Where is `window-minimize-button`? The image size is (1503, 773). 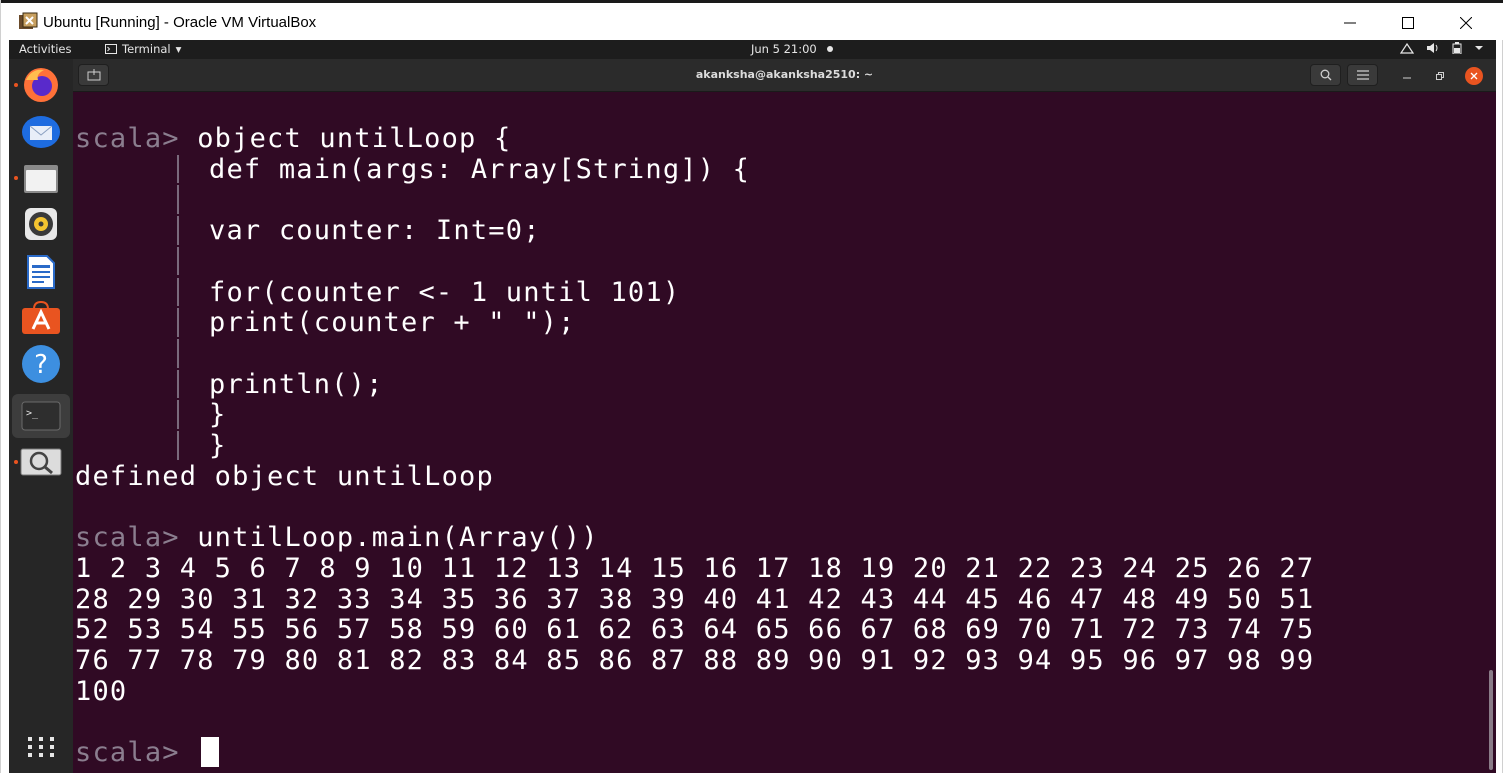
window-minimize-button is located at coordinates (1350, 23).